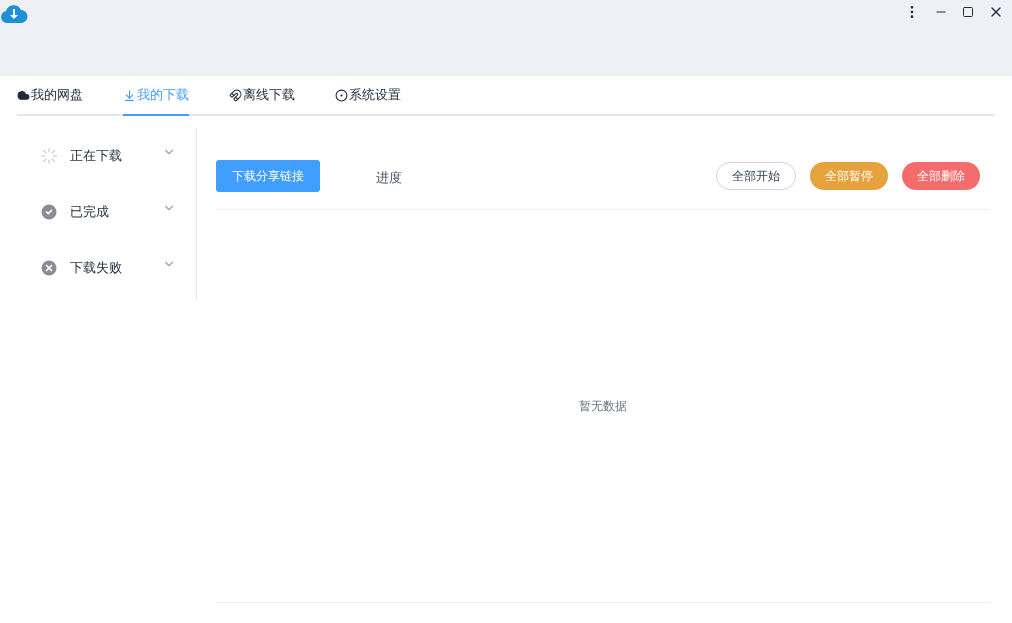  Describe the element at coordinates (49, 212) in the screenshot. I see `check-circle-icon` at that location.